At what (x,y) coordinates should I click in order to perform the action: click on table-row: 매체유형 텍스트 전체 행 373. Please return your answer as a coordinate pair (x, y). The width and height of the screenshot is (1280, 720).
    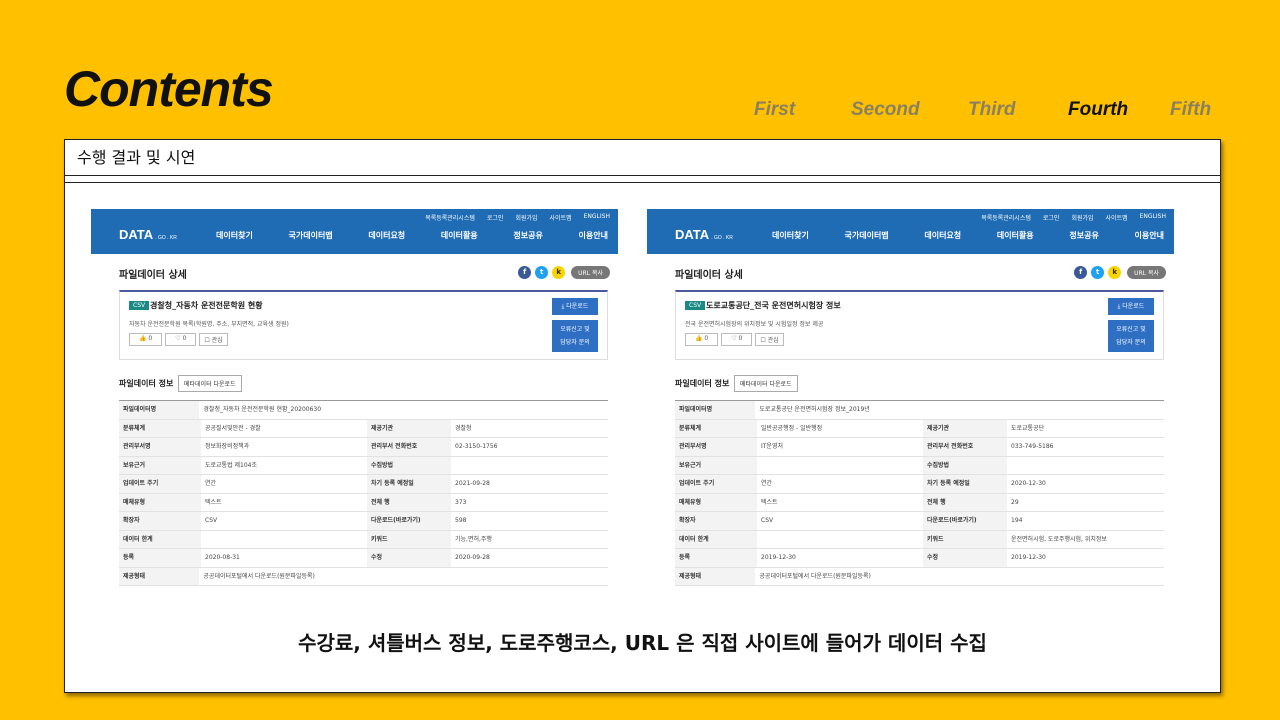
    Looking at the image, I should click on (363, 502).